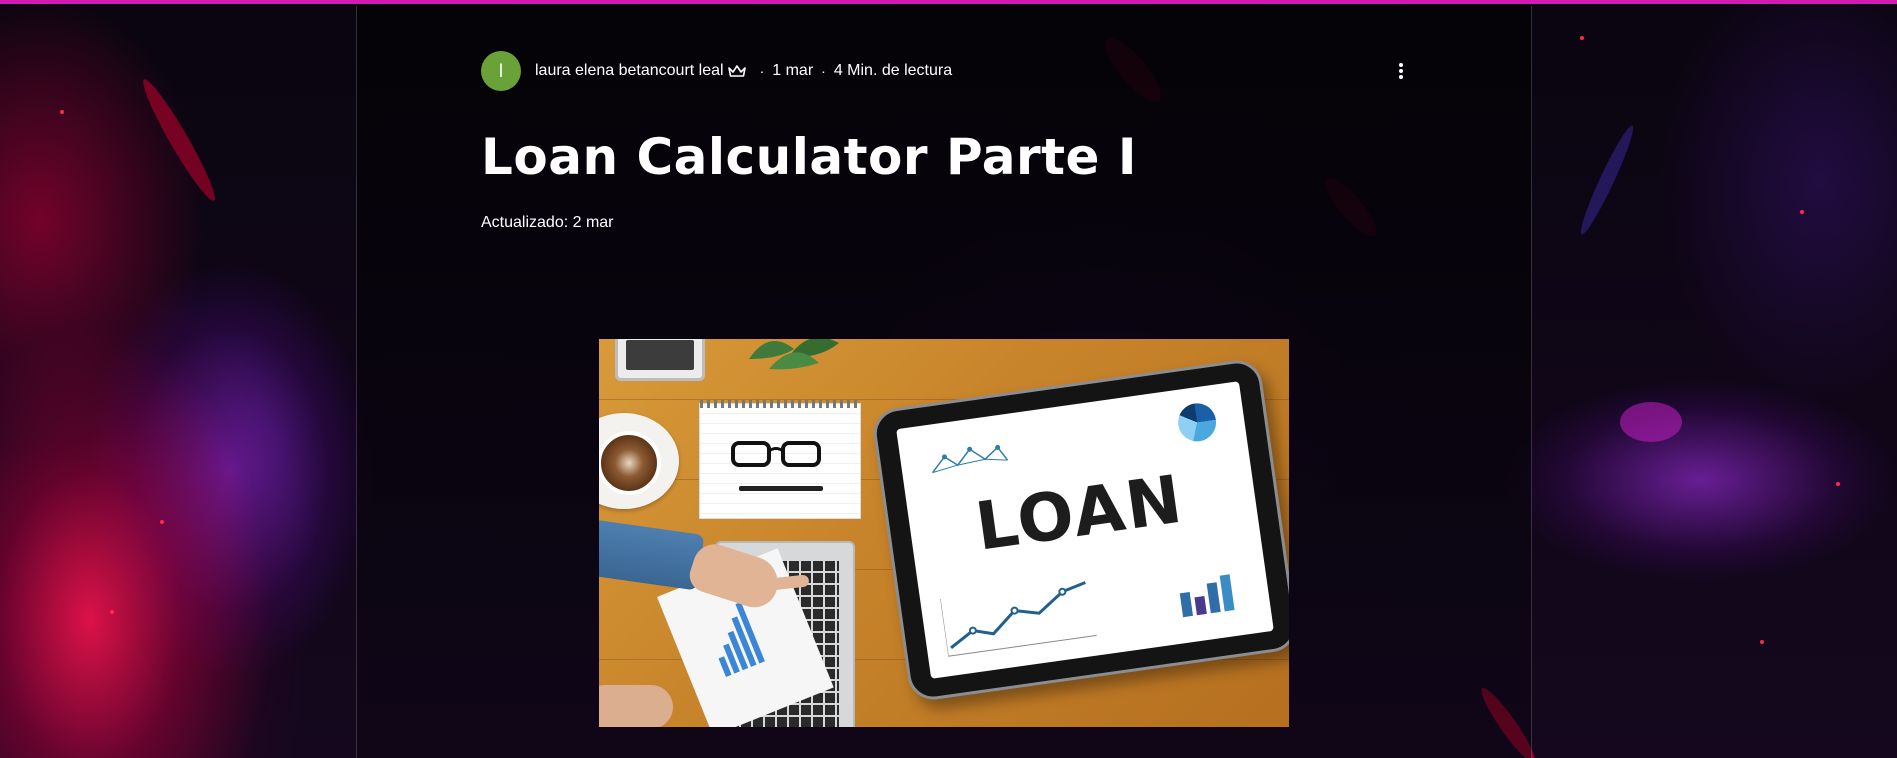 The image size is (1897, 758). Describe the element at coordinates (776, 454) in the screenshot. I see `glasses-image` at that location.